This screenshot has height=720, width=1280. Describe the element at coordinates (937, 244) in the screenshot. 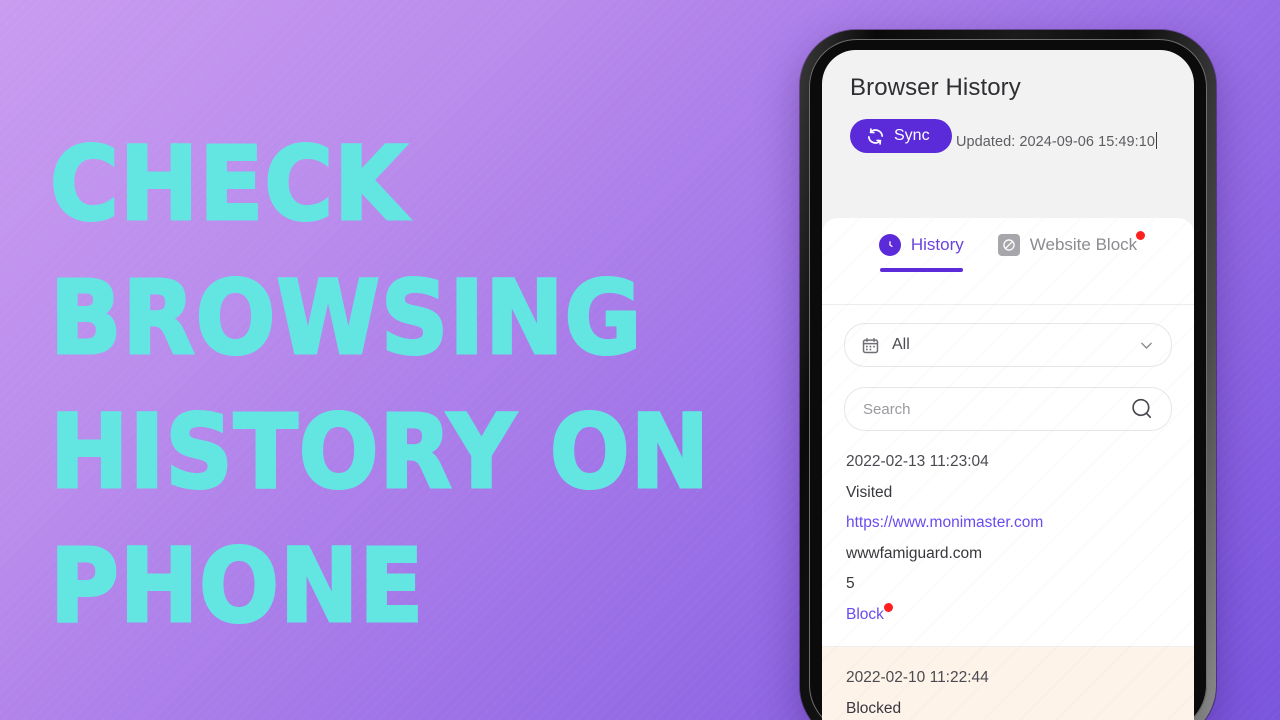

I see `tab-history-label: History` at that location.